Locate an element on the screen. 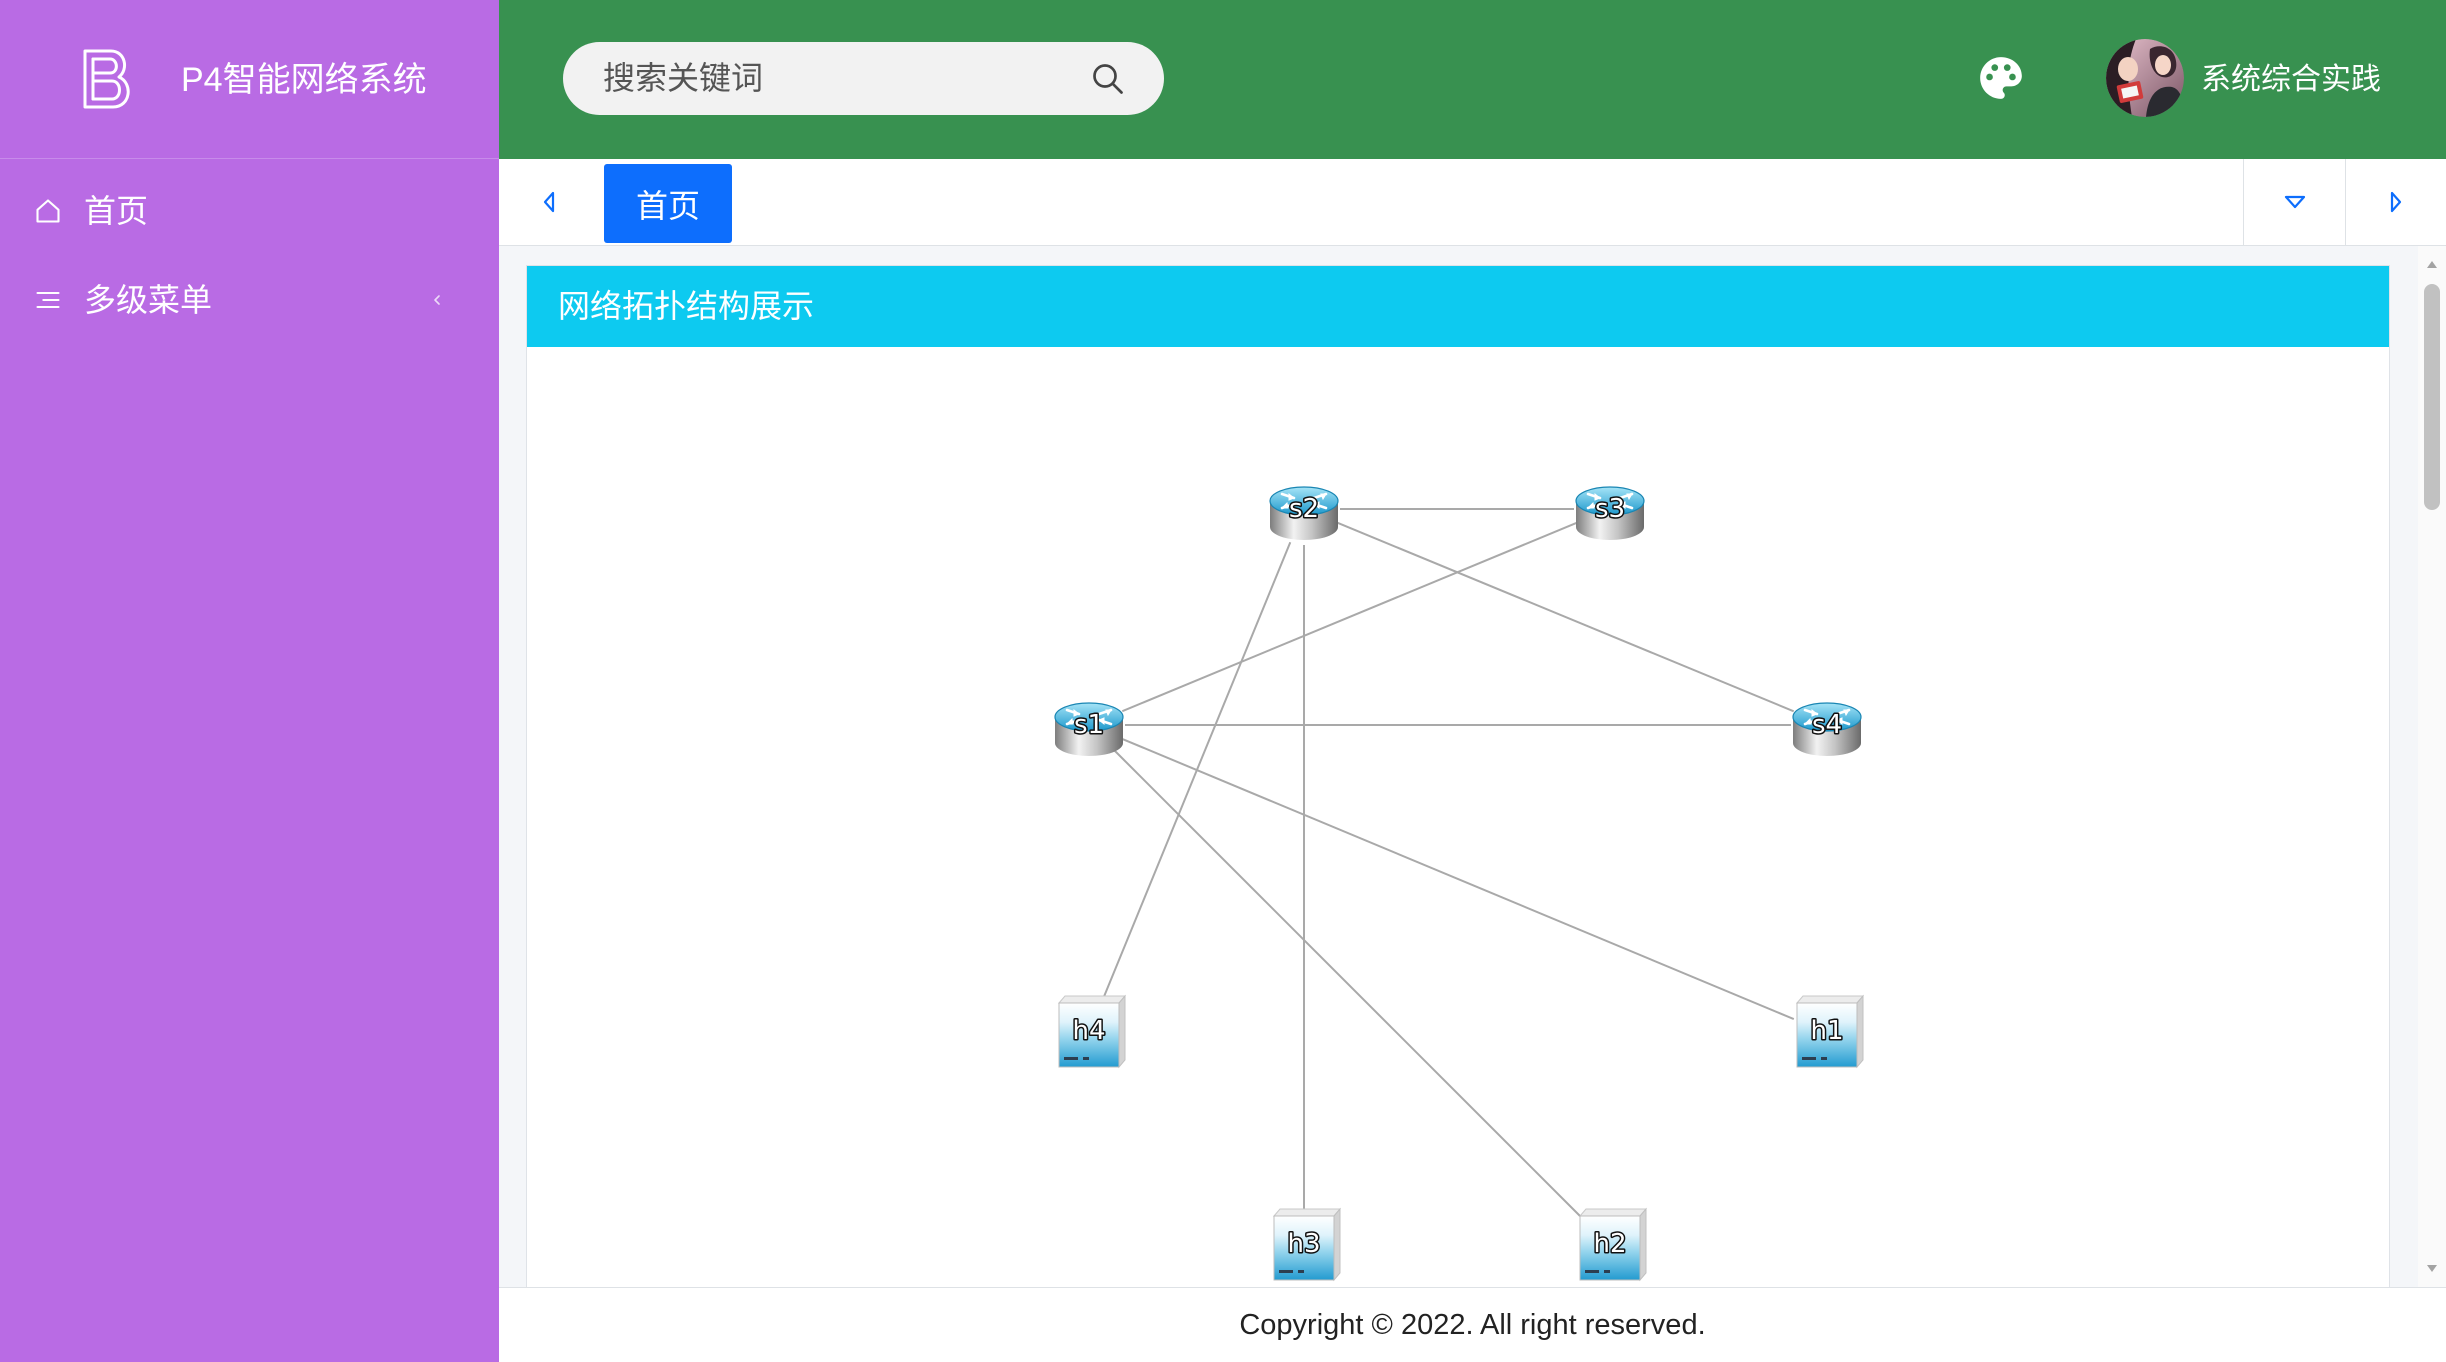  app-title: P4智能网络系统 is located at coordinates (304, 80).